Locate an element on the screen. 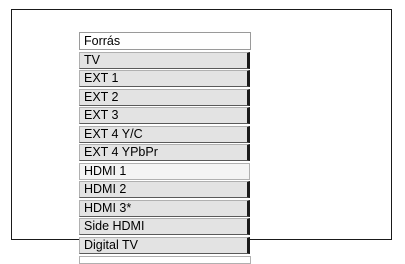 The width and height of the screenshot is (405, 264). menu-item-hdmi1: HDMI 1 is located at coordinates (164, 171).